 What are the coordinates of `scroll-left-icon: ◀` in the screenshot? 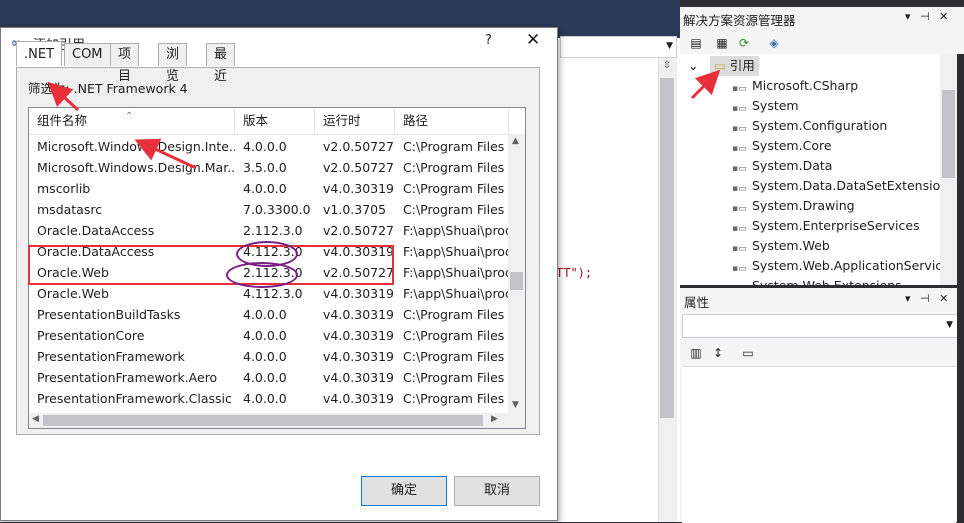 It's located at (35, 419).